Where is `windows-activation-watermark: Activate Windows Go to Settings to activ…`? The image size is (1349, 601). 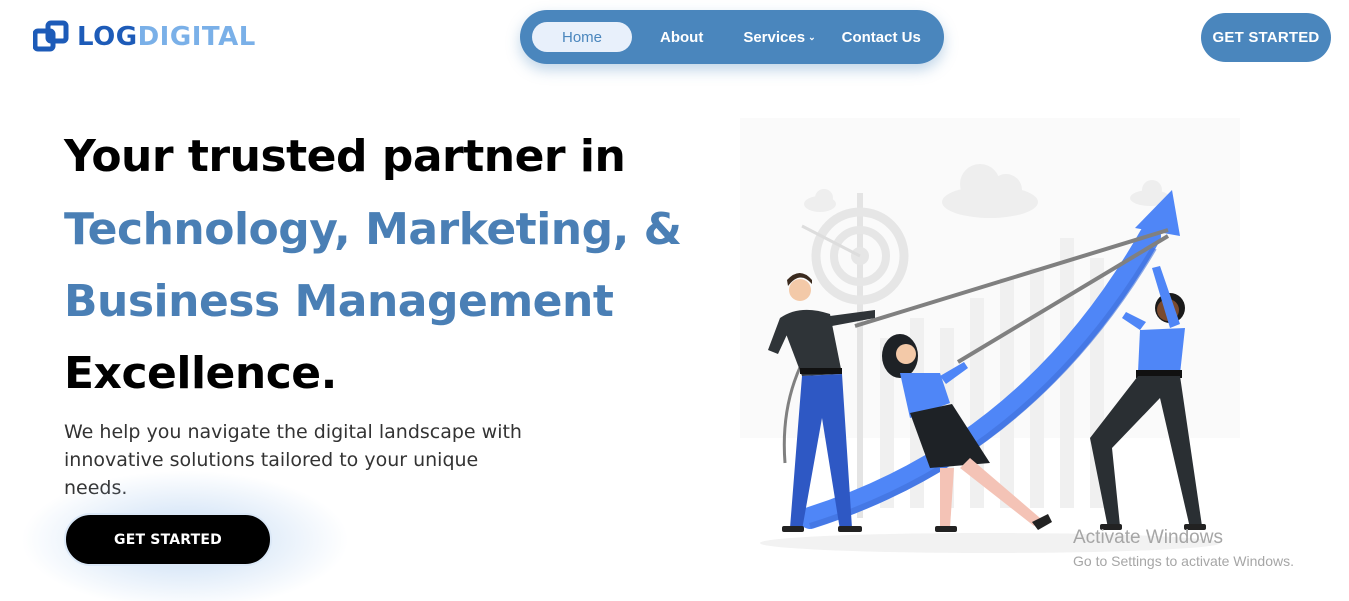
windows-activation-watermark: Activate Windows Go to Settings to activ… is located at coordinates (1183, 548).